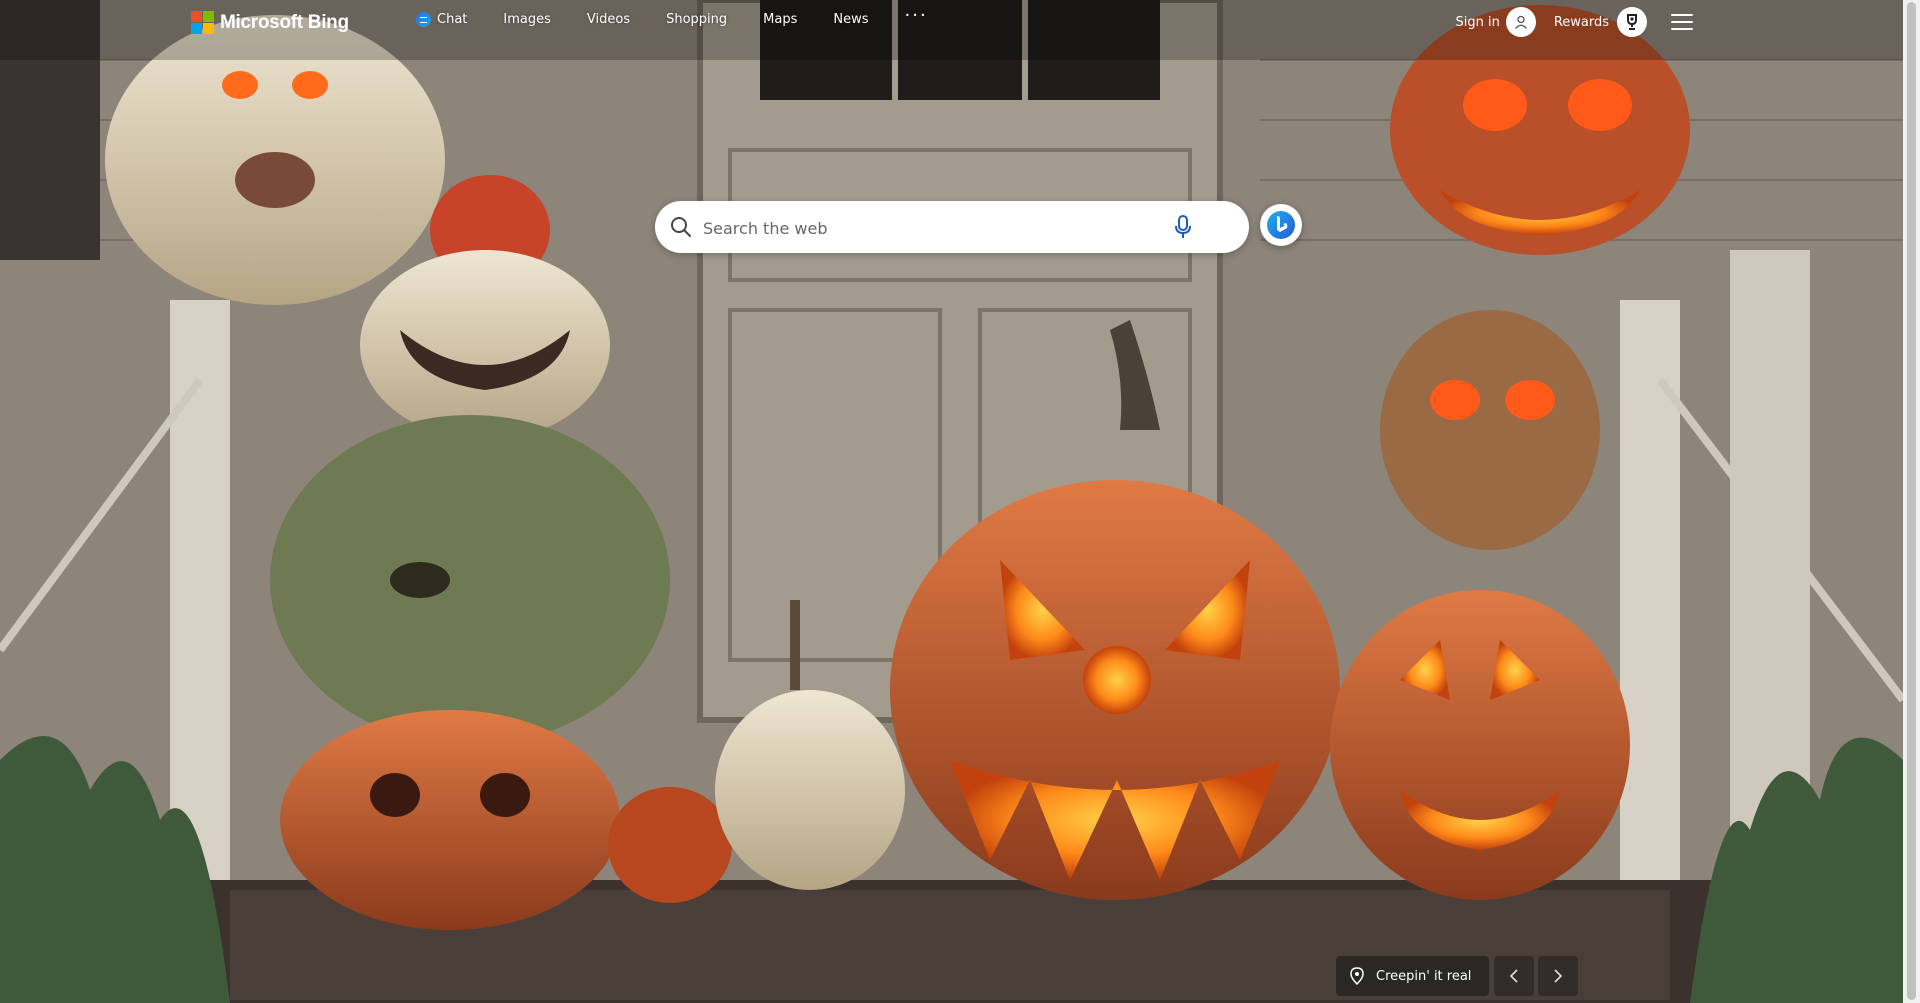 The width and height of the screenshot is (1920, 1003). I want to click on sign-in-button: Sign in, so click(1495, 22).